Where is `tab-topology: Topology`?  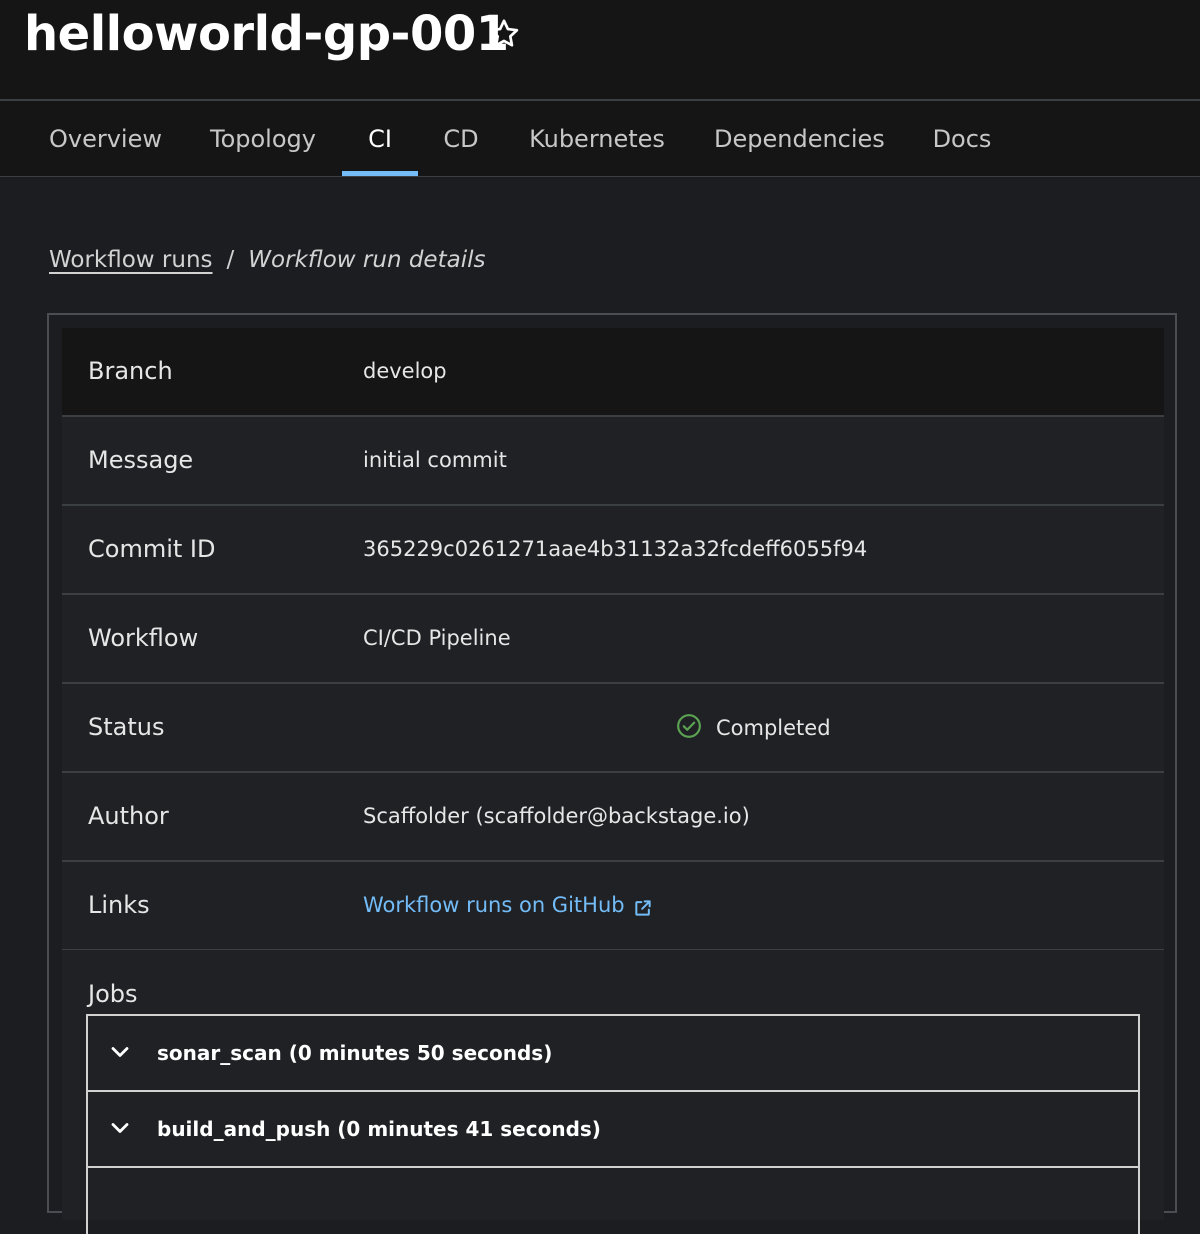 tab-topology: Topology is located at coordinates (263, 139).